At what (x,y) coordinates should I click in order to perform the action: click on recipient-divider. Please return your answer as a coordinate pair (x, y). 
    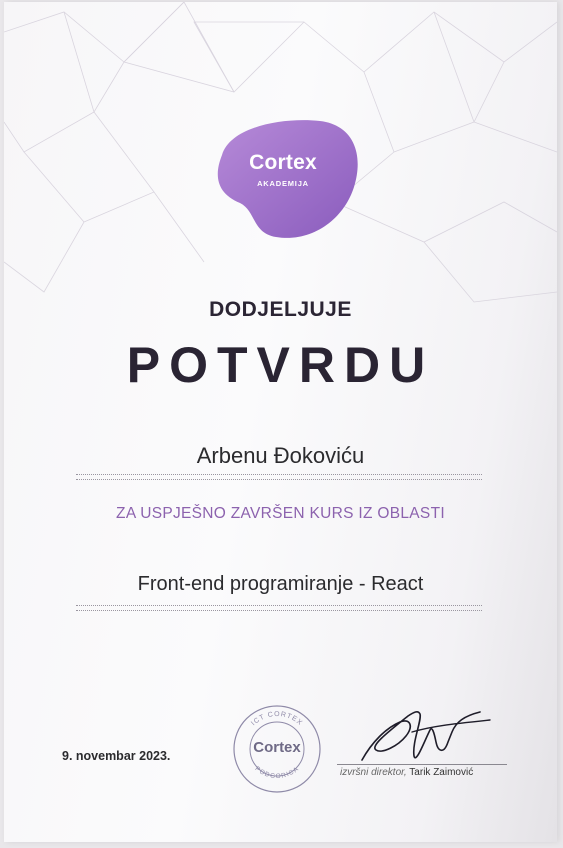
    Looking at the image, I should click on (279, 477).